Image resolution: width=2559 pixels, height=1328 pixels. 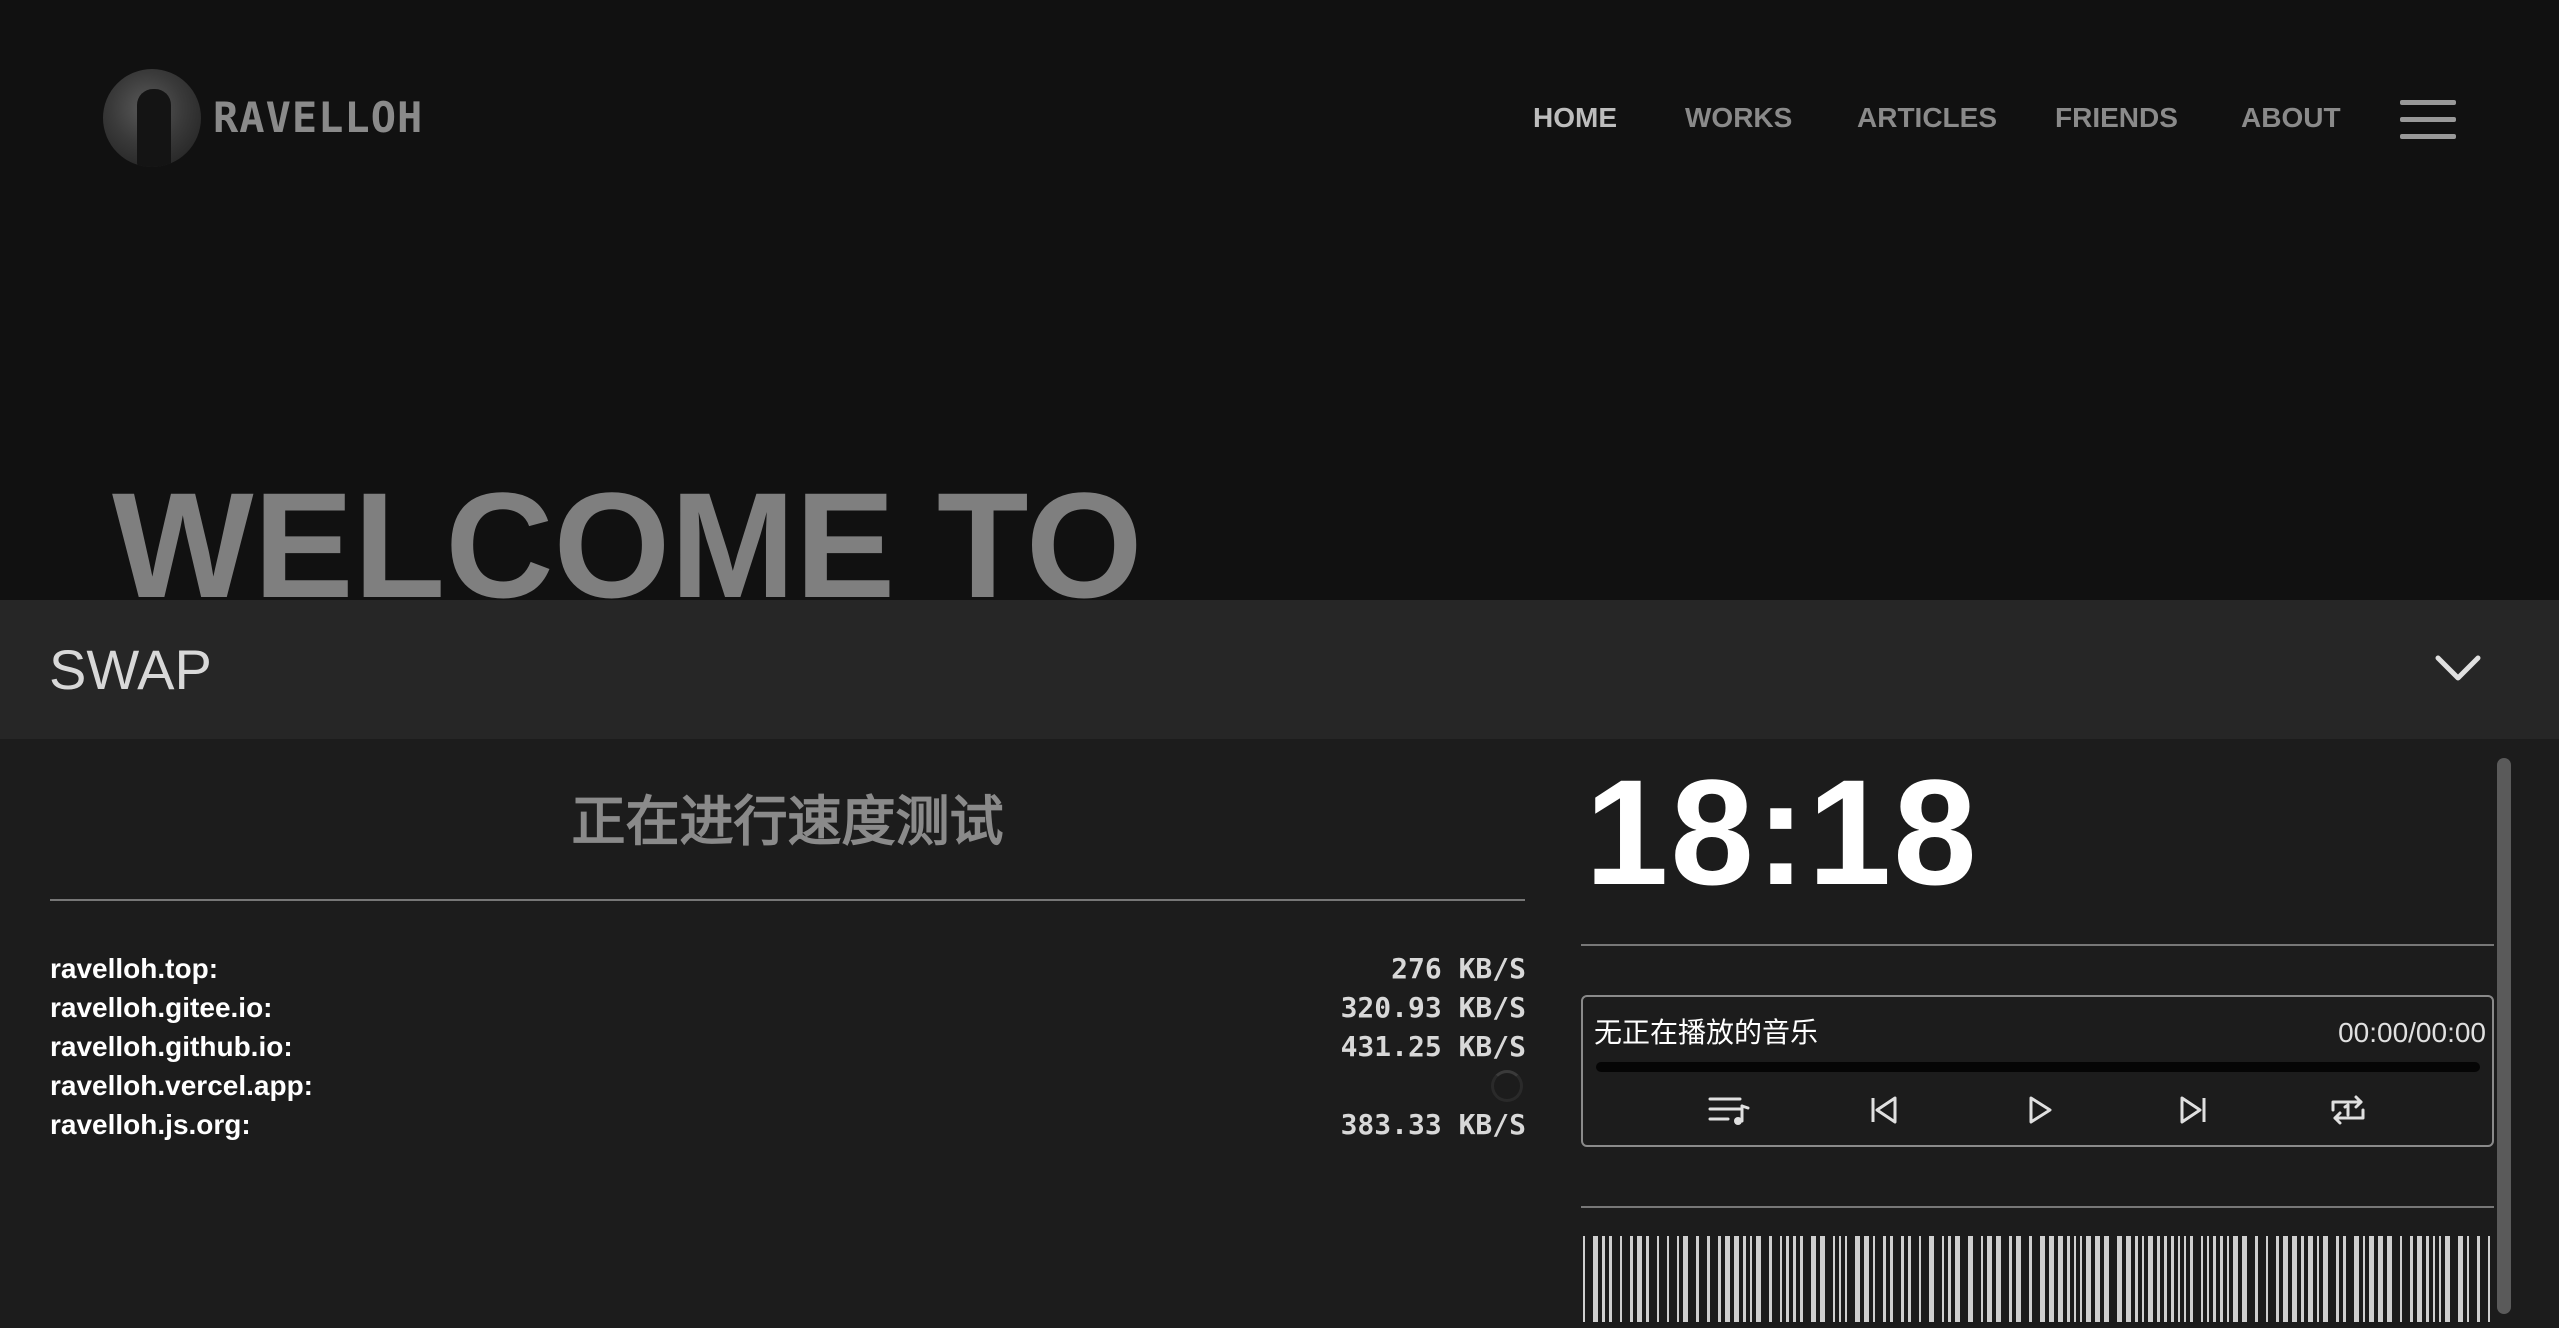 I want to click on clock: 18:18, so click(x=1782, y=832).